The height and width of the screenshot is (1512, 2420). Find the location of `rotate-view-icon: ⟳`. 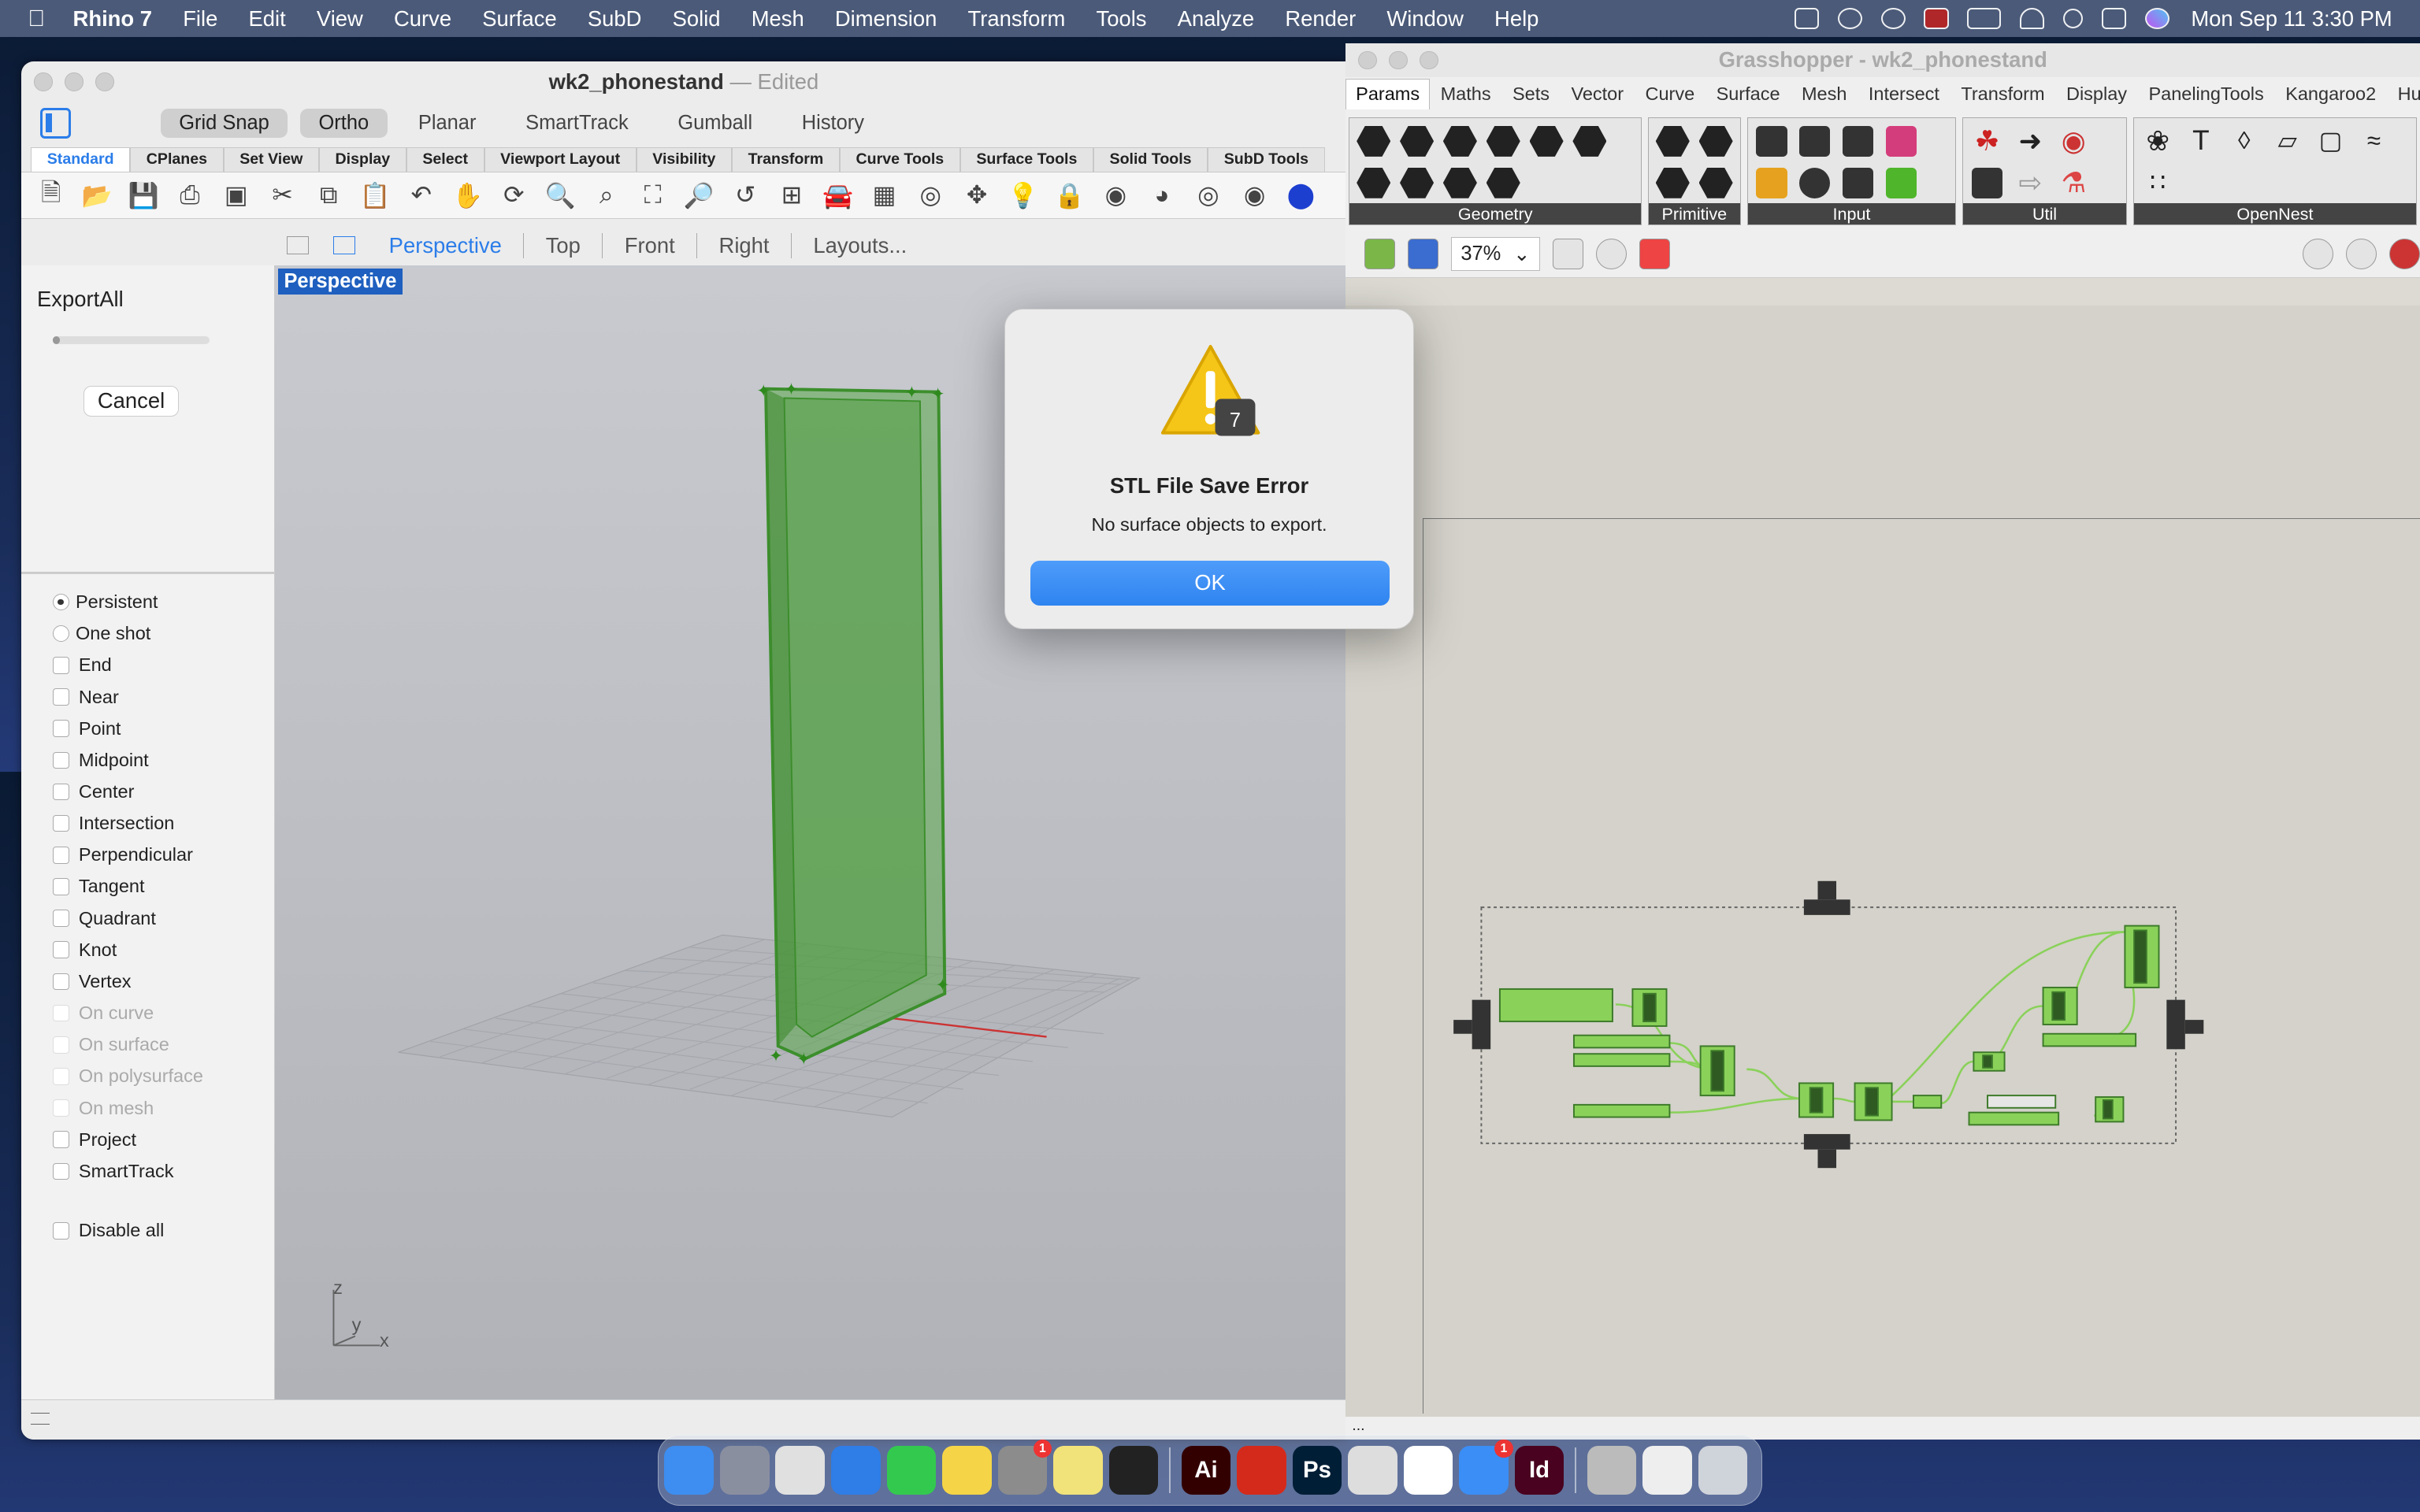

rotate-view-icon: ⟳ is located at coordinates (514, 195).